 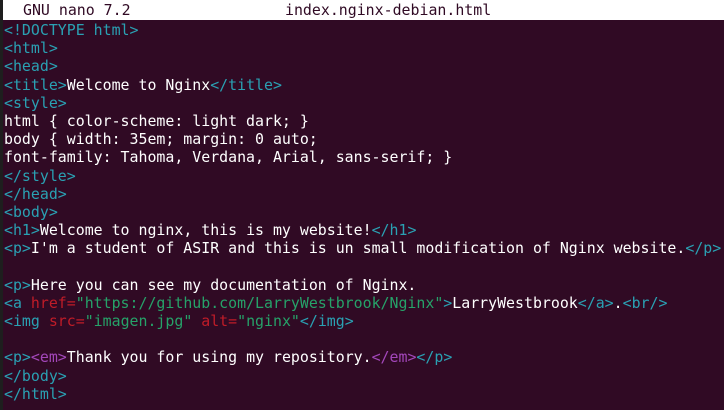 I want to click on code-line: <body>, so click(x=364, y=212).